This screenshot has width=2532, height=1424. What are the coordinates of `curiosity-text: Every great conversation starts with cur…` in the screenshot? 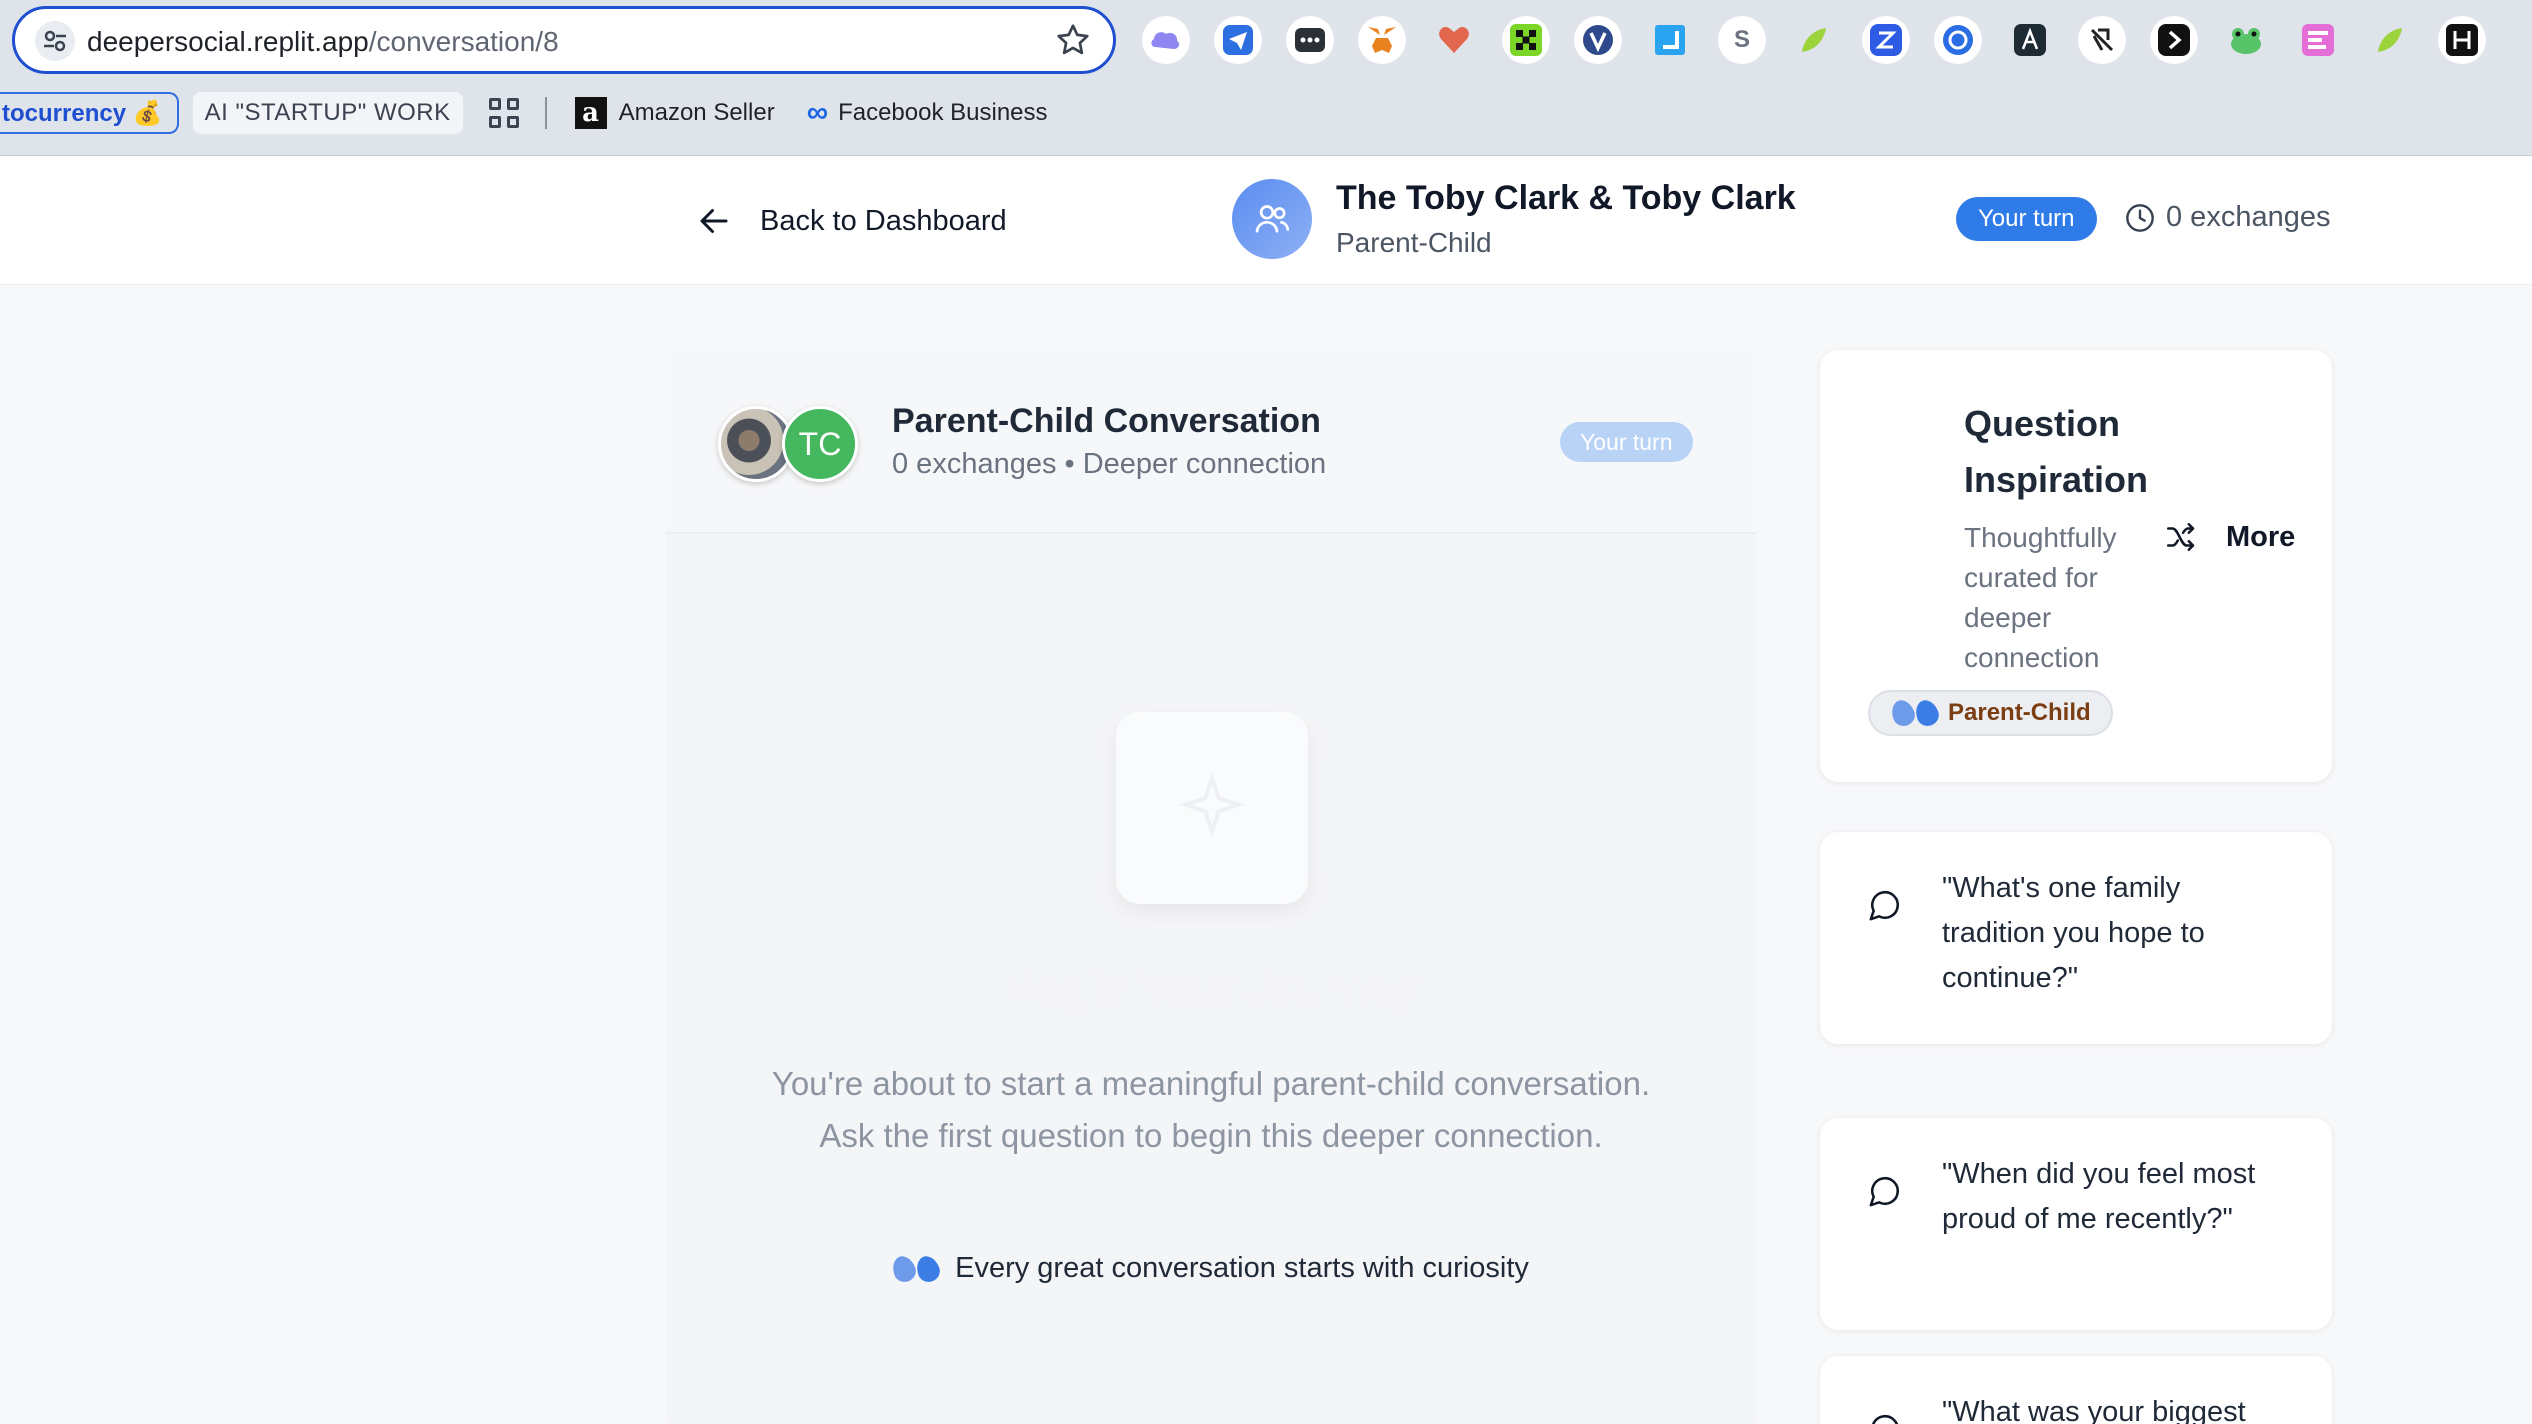 It's located at (1242, 1268).